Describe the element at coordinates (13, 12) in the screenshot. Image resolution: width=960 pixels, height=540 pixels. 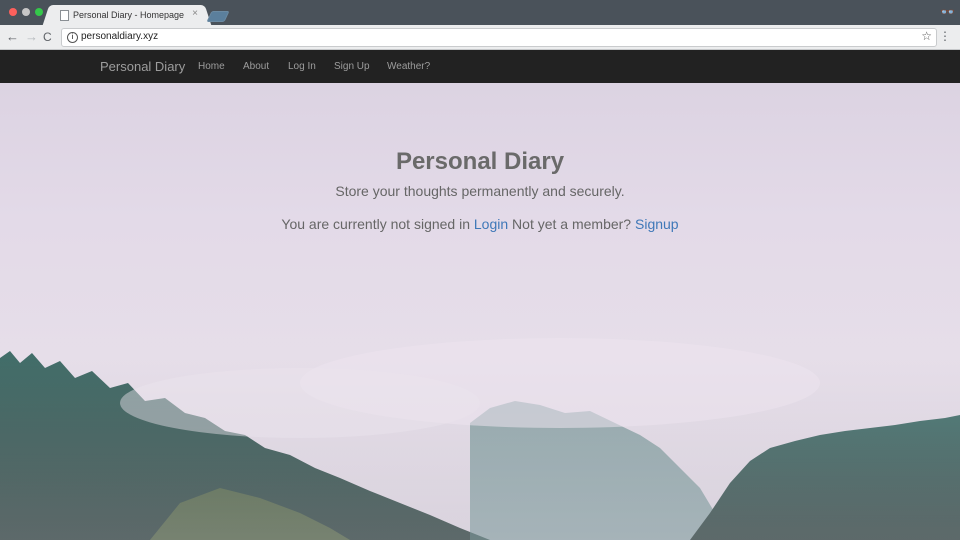
I see `close-window-button` at that location.